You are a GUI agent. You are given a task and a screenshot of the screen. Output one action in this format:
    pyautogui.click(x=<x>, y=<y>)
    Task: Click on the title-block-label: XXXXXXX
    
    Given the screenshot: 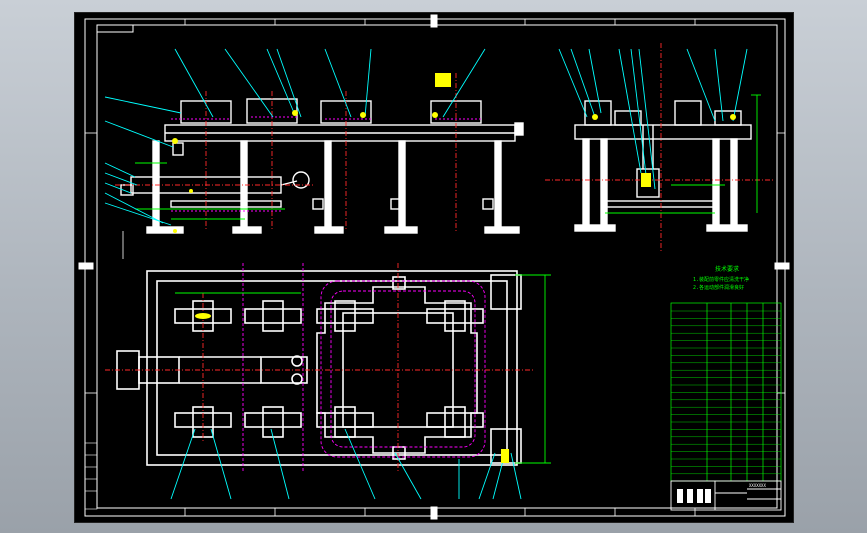 What is the action you would take?
    pyautogui.click(x=757, y=485)
    